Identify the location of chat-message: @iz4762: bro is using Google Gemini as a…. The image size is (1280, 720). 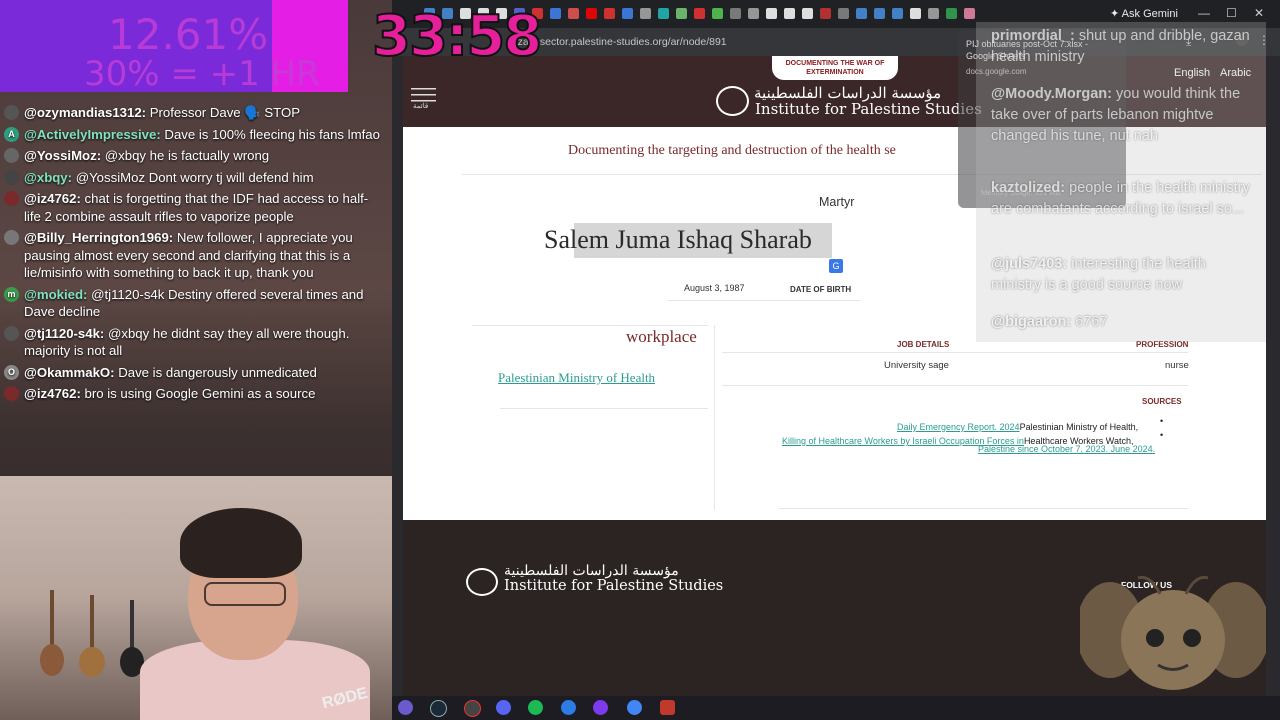
(196, 394).